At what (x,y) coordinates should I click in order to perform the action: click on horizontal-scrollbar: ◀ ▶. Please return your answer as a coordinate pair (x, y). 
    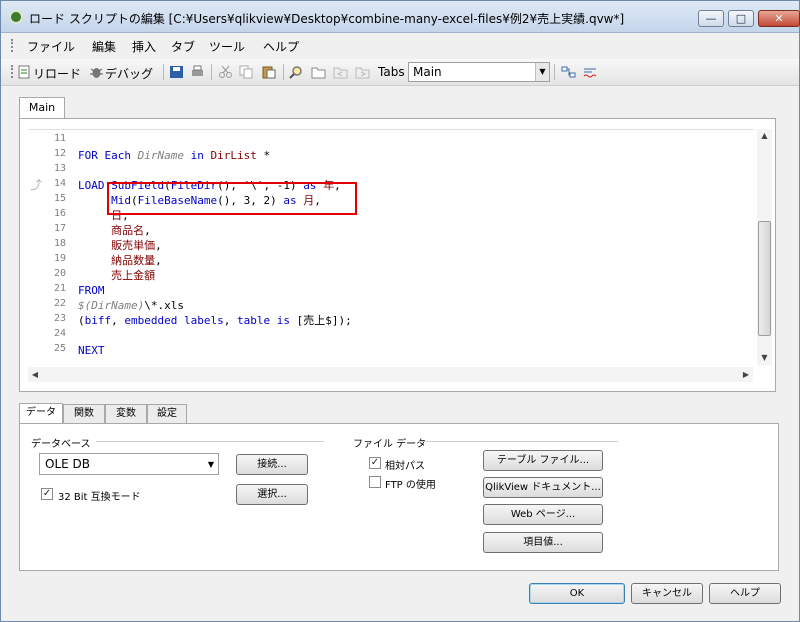
    Looking at the image, I should click on (390, 374).